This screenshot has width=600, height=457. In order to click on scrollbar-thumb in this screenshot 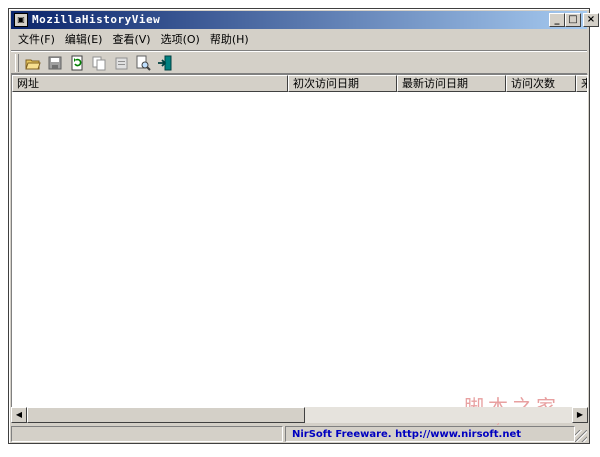, I will do `click(166, 415)`.